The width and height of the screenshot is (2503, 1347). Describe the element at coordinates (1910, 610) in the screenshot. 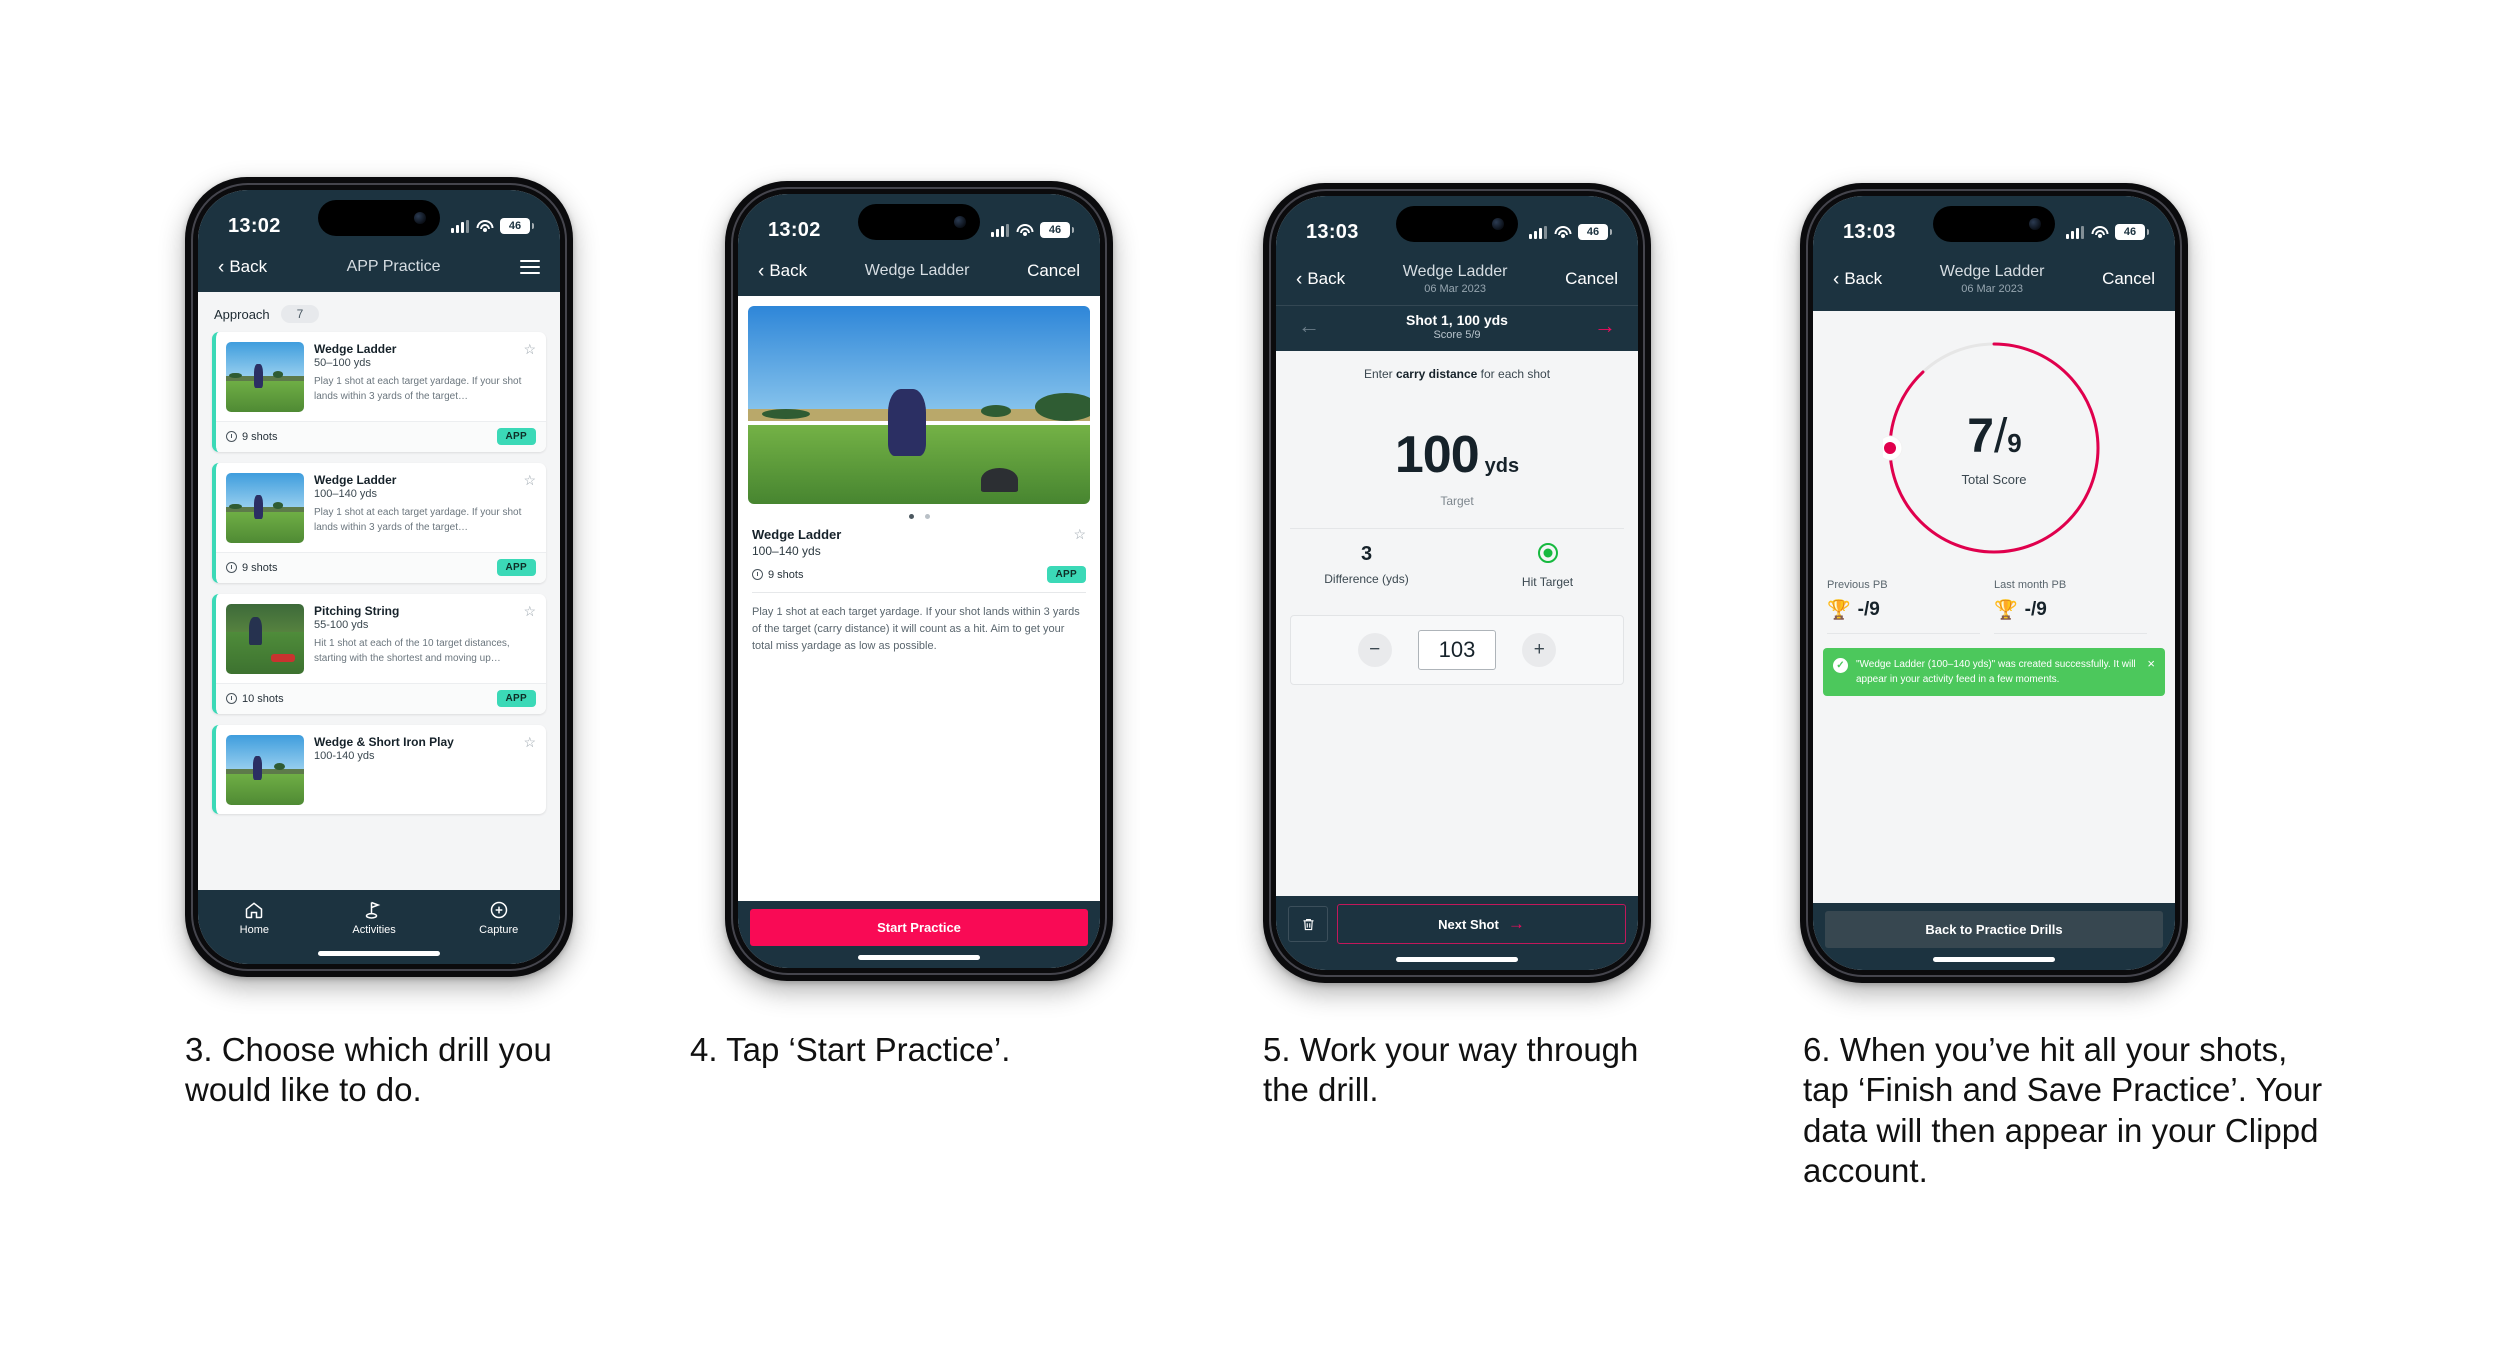

I see `previous-pb-value-row: 🏆 -/9` at that location.